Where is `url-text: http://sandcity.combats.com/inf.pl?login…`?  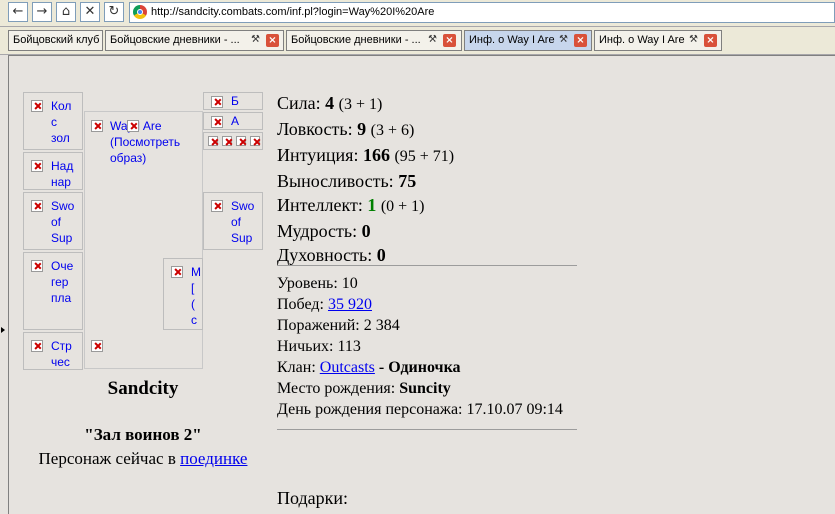 url-text: http://sandcity.combats.com/inf.pl?login… is located at coordinates (293, 12).